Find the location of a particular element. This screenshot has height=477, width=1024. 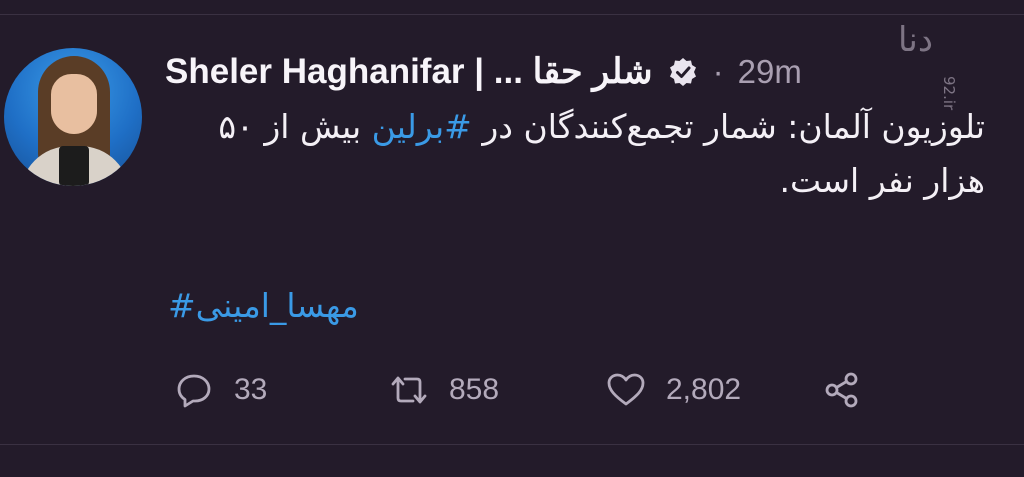

reply-count: 33 is located at coordinates (251, 389).